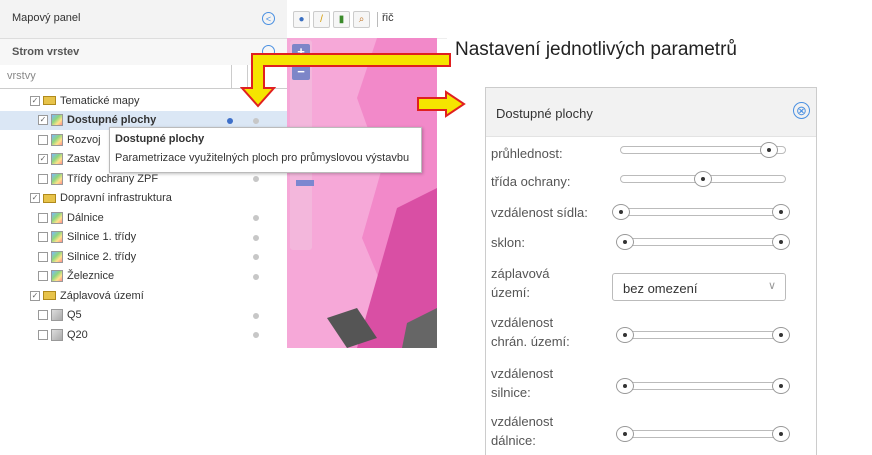  I want to click on tree-group: ✓ Záplavová území, so click(143, 295).